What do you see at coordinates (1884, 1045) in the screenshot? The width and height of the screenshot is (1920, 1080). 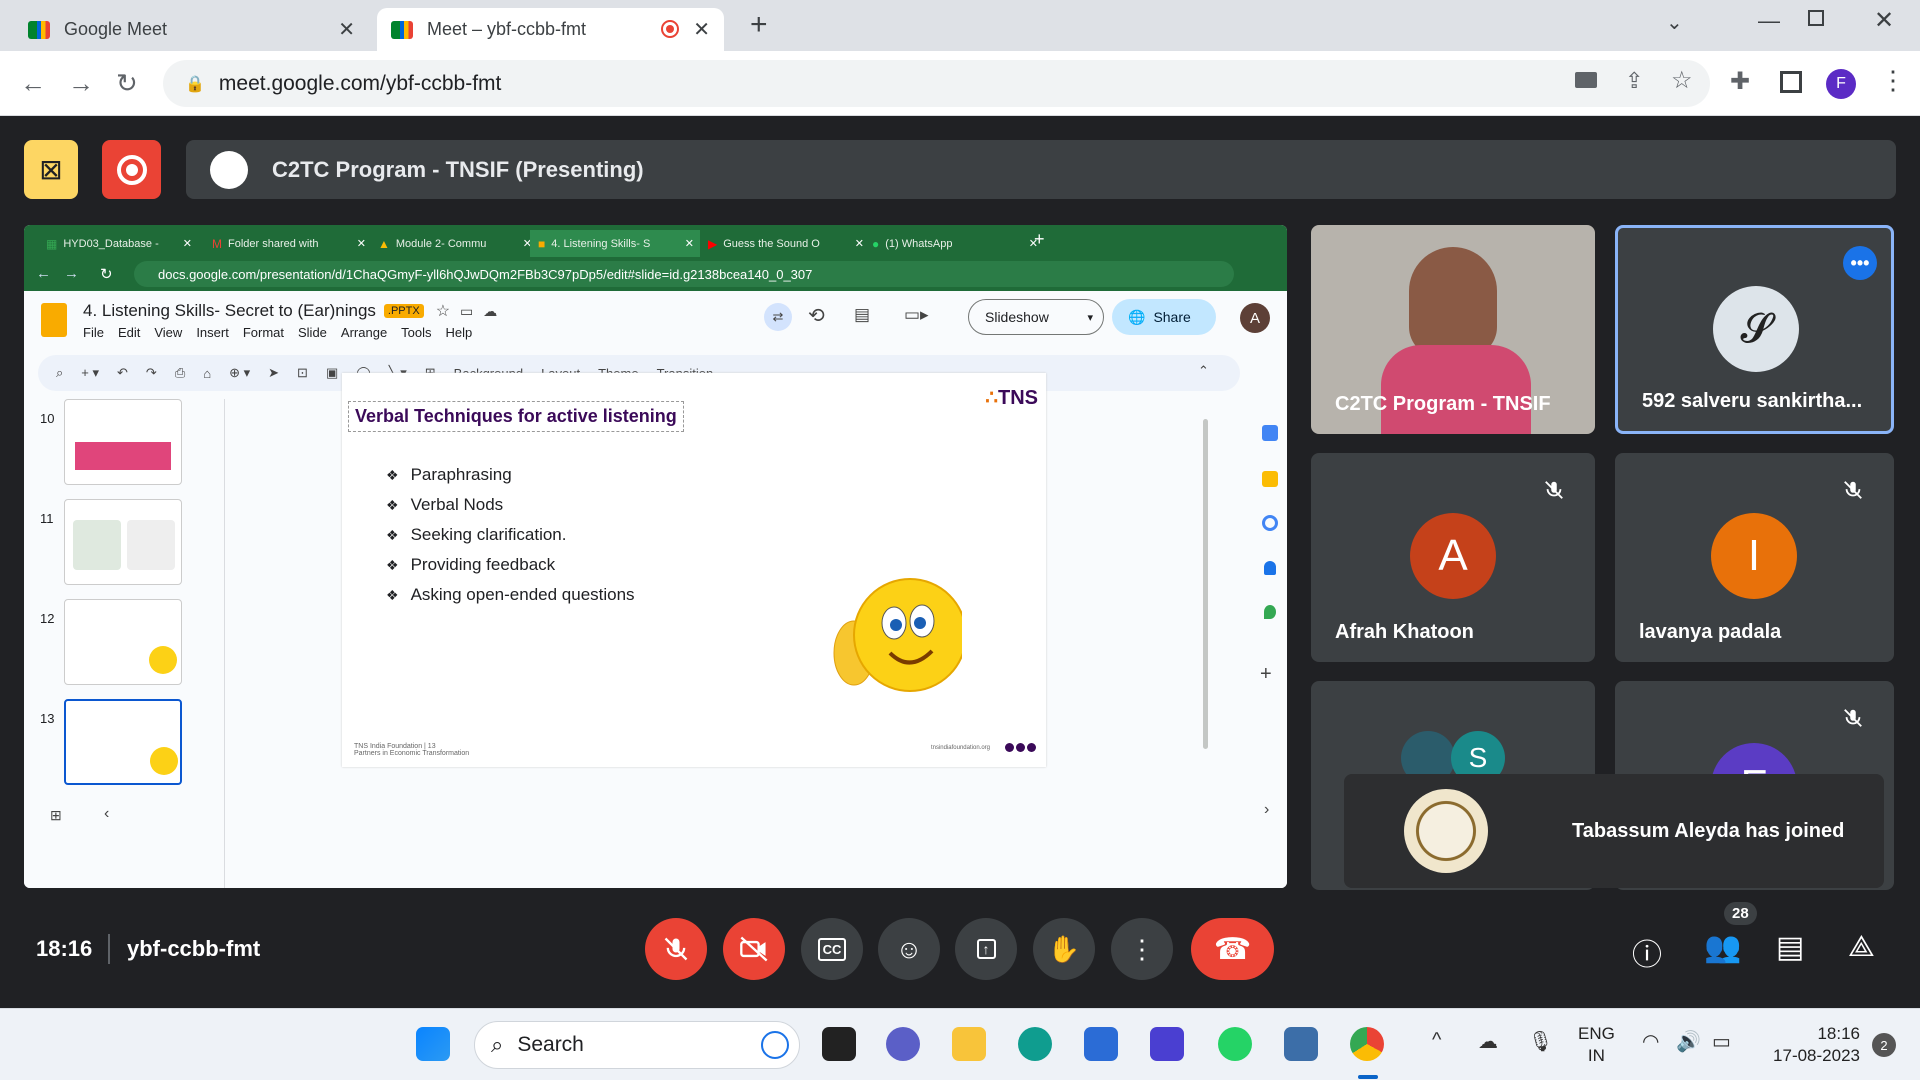 I see `notification-count-badge: 2` at bounding box center [1884, 1045].